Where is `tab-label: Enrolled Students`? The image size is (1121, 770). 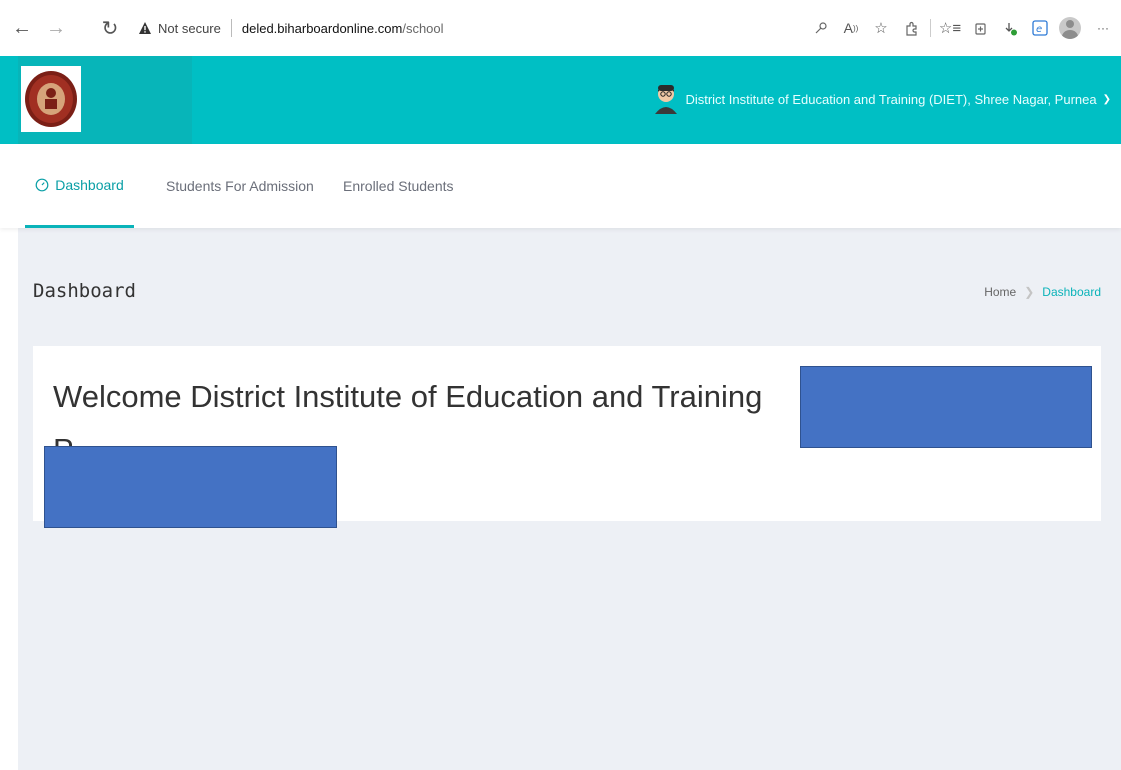
tab-label: Enrolled Students is located at coordinates (398, 186).